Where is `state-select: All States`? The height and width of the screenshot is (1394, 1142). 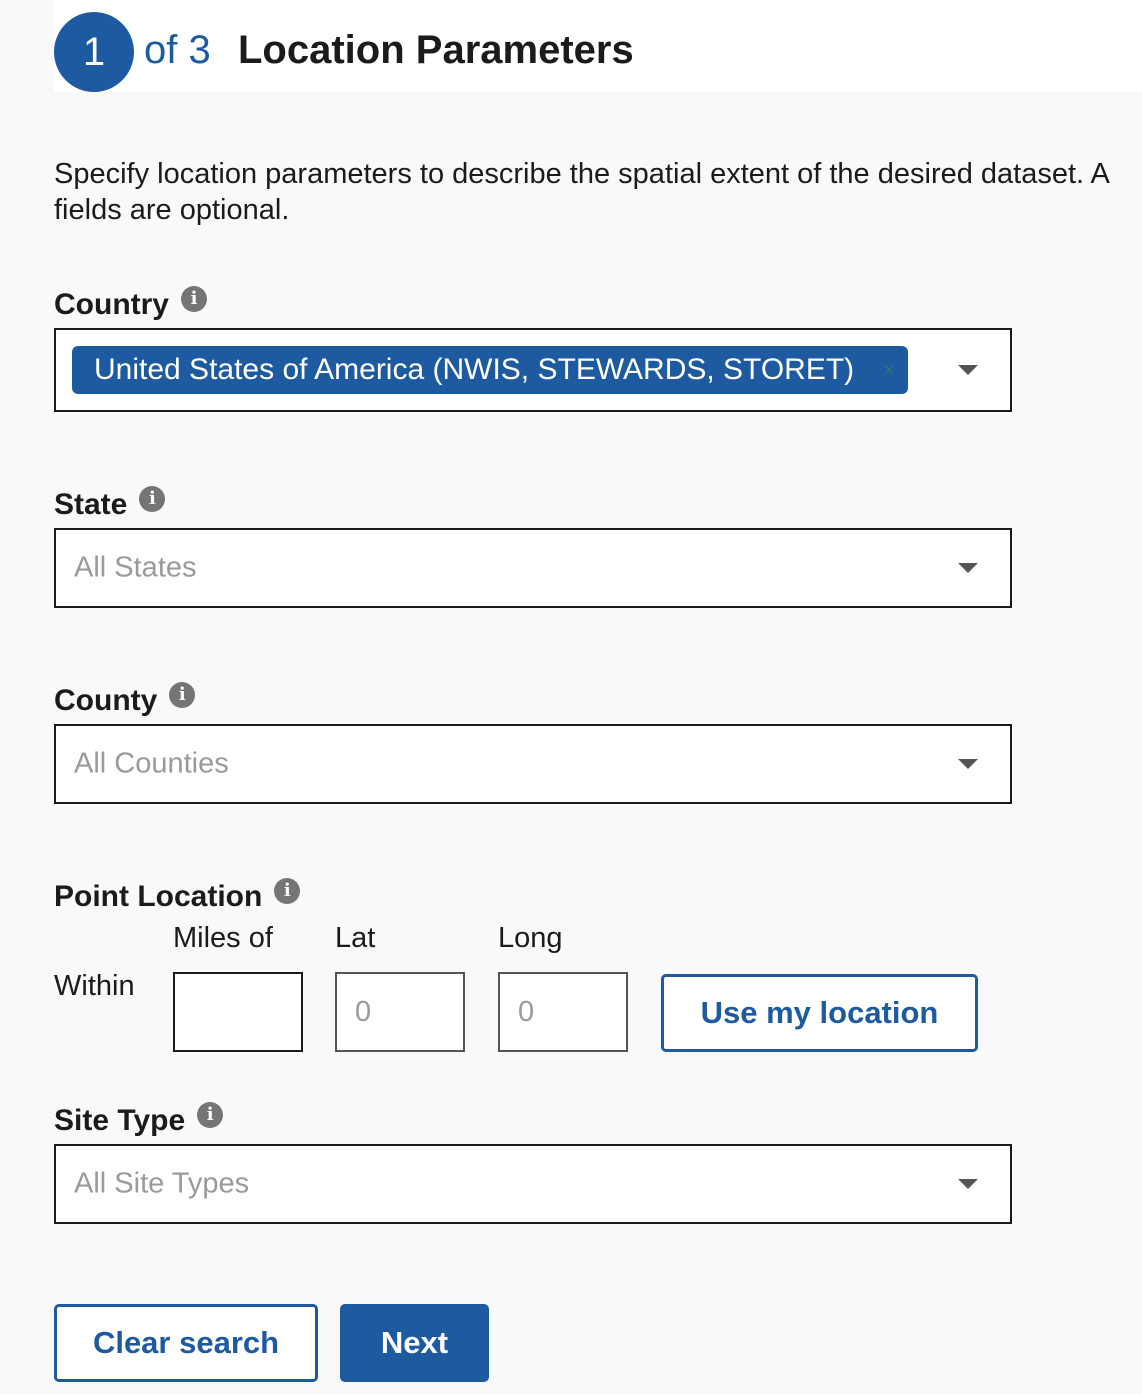
state-select: All States is located at coordinates (533, 568).